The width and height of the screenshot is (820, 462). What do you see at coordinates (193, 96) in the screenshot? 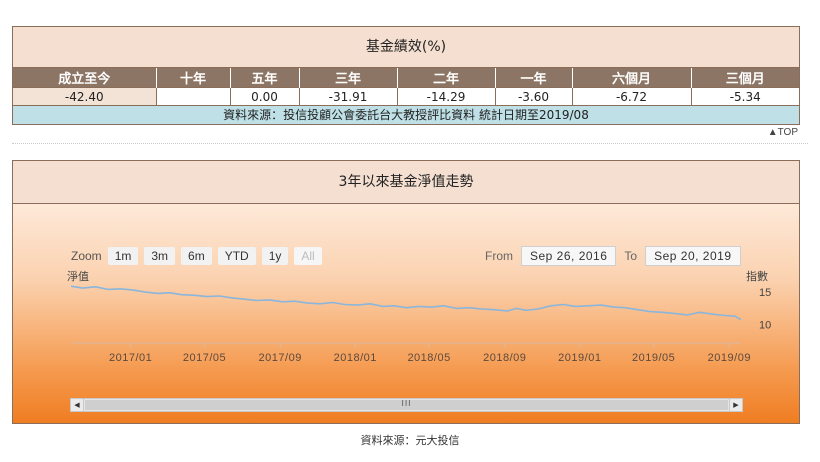
I see `value-10-years` at bounding box center [193, 96].